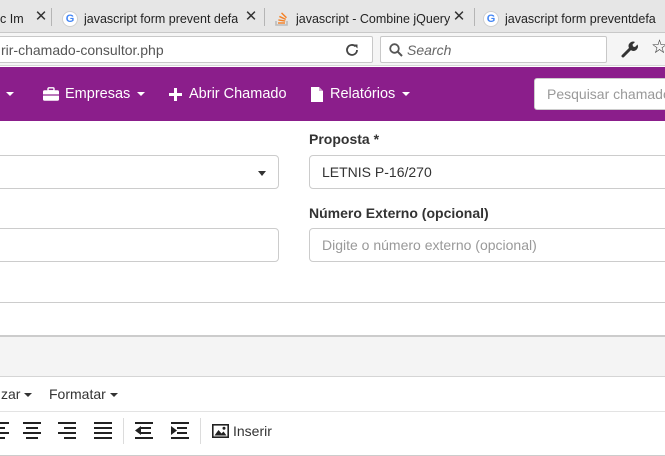 The height and width of the screenshot is (456, 665). Describe the element at coordinates (82, 50) in the screenshot. I see `url-text: rir-chamado-consultor.php` at that location.